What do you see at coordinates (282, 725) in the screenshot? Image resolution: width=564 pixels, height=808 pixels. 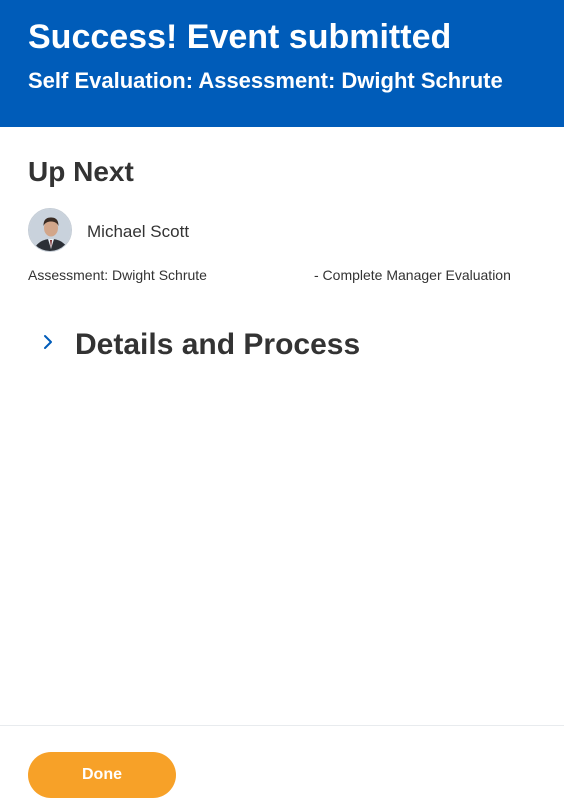 I see `footer-divider` at bounding box center [282, 725].